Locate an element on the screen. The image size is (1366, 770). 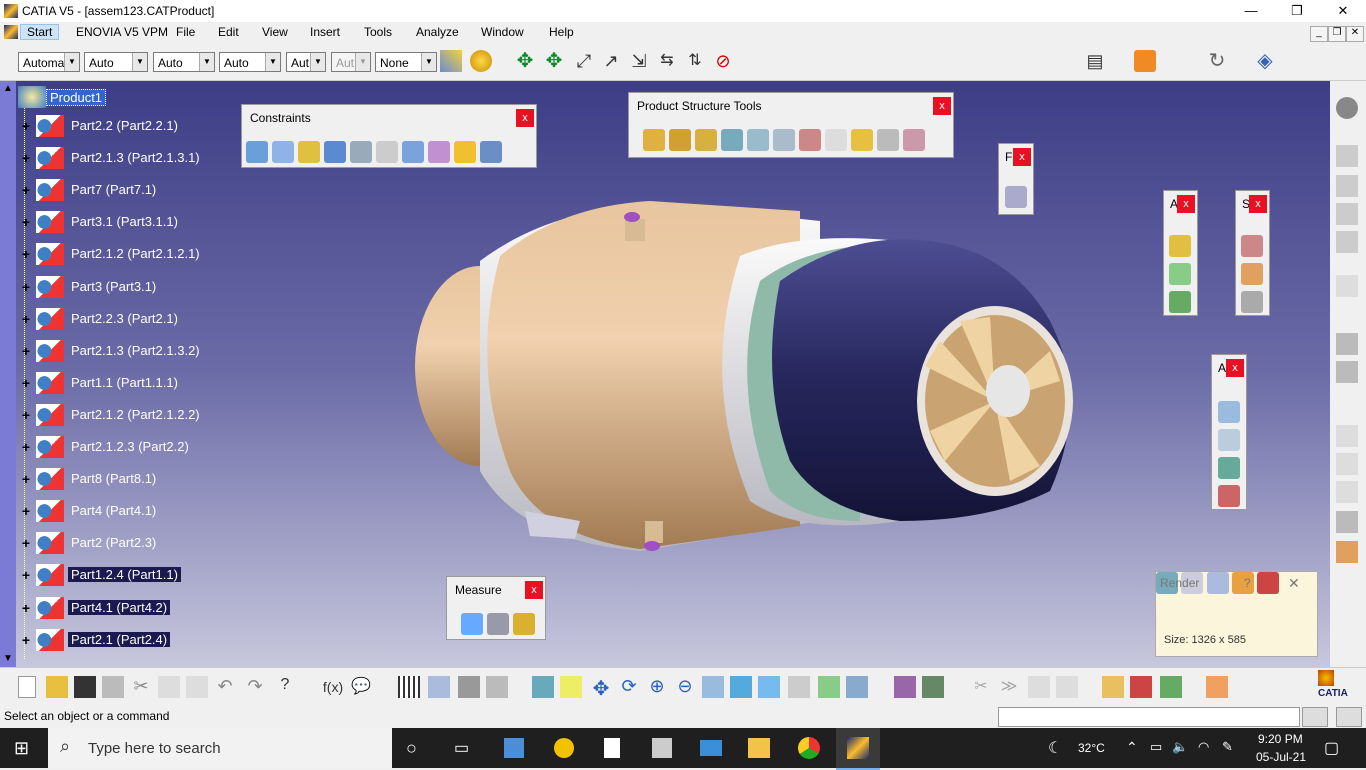
bill-of-material-icon is located at coordinates (1229, 496).